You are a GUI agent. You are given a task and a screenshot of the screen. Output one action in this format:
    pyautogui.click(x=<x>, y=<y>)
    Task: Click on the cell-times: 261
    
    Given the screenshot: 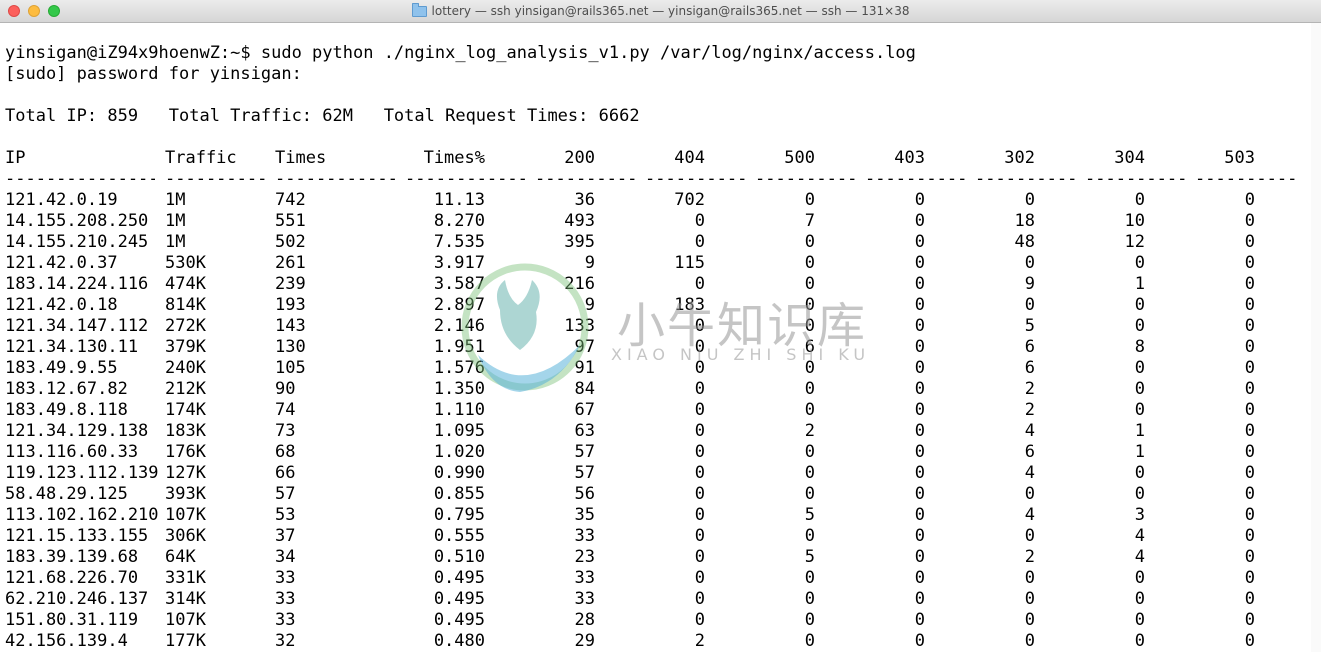 What is the action you would take?
    pyautogui.click(x=290, y=263)
    